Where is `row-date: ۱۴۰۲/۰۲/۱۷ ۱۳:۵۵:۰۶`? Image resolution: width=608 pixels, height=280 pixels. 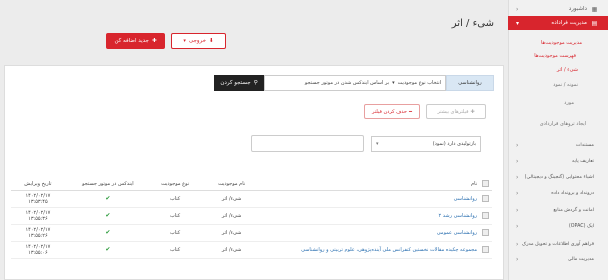 row-date: ۱۴۰۲/۰۲/۱۷ ۱۳:۵۵:۰۶ is located at coordinates (38, 250).